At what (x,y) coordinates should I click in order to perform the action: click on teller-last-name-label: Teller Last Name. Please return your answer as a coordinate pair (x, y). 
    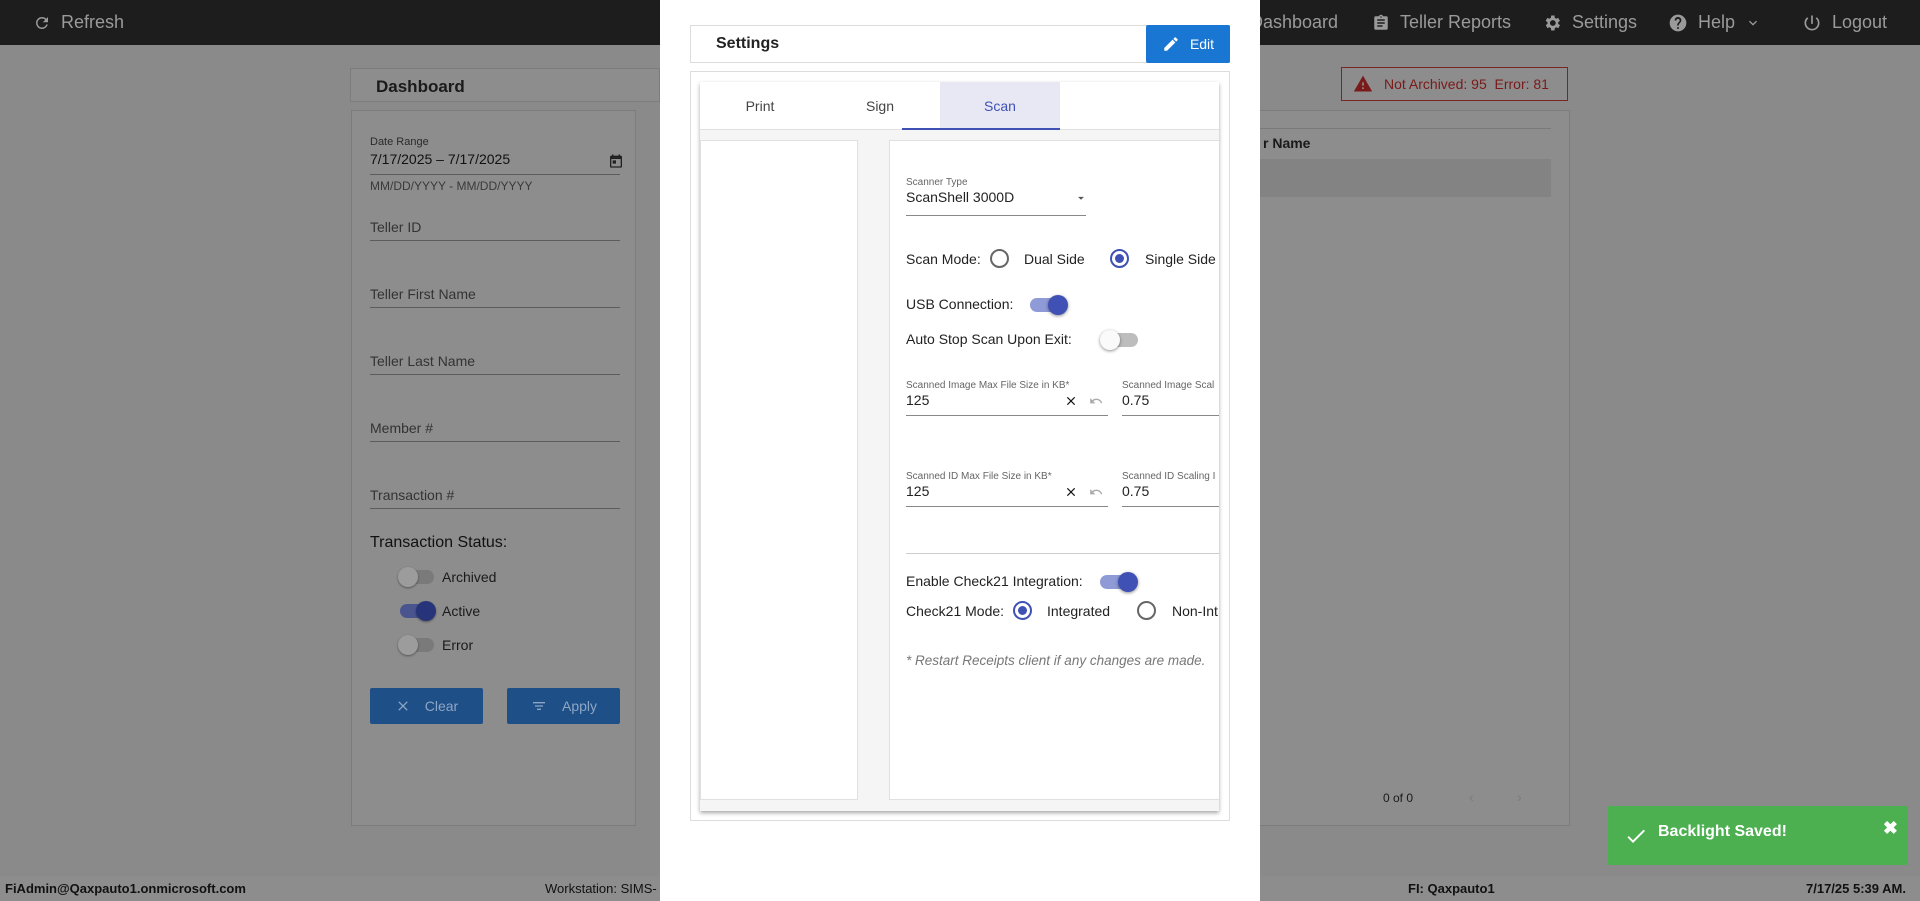
    Looking at the image, I should click on (423, 361).